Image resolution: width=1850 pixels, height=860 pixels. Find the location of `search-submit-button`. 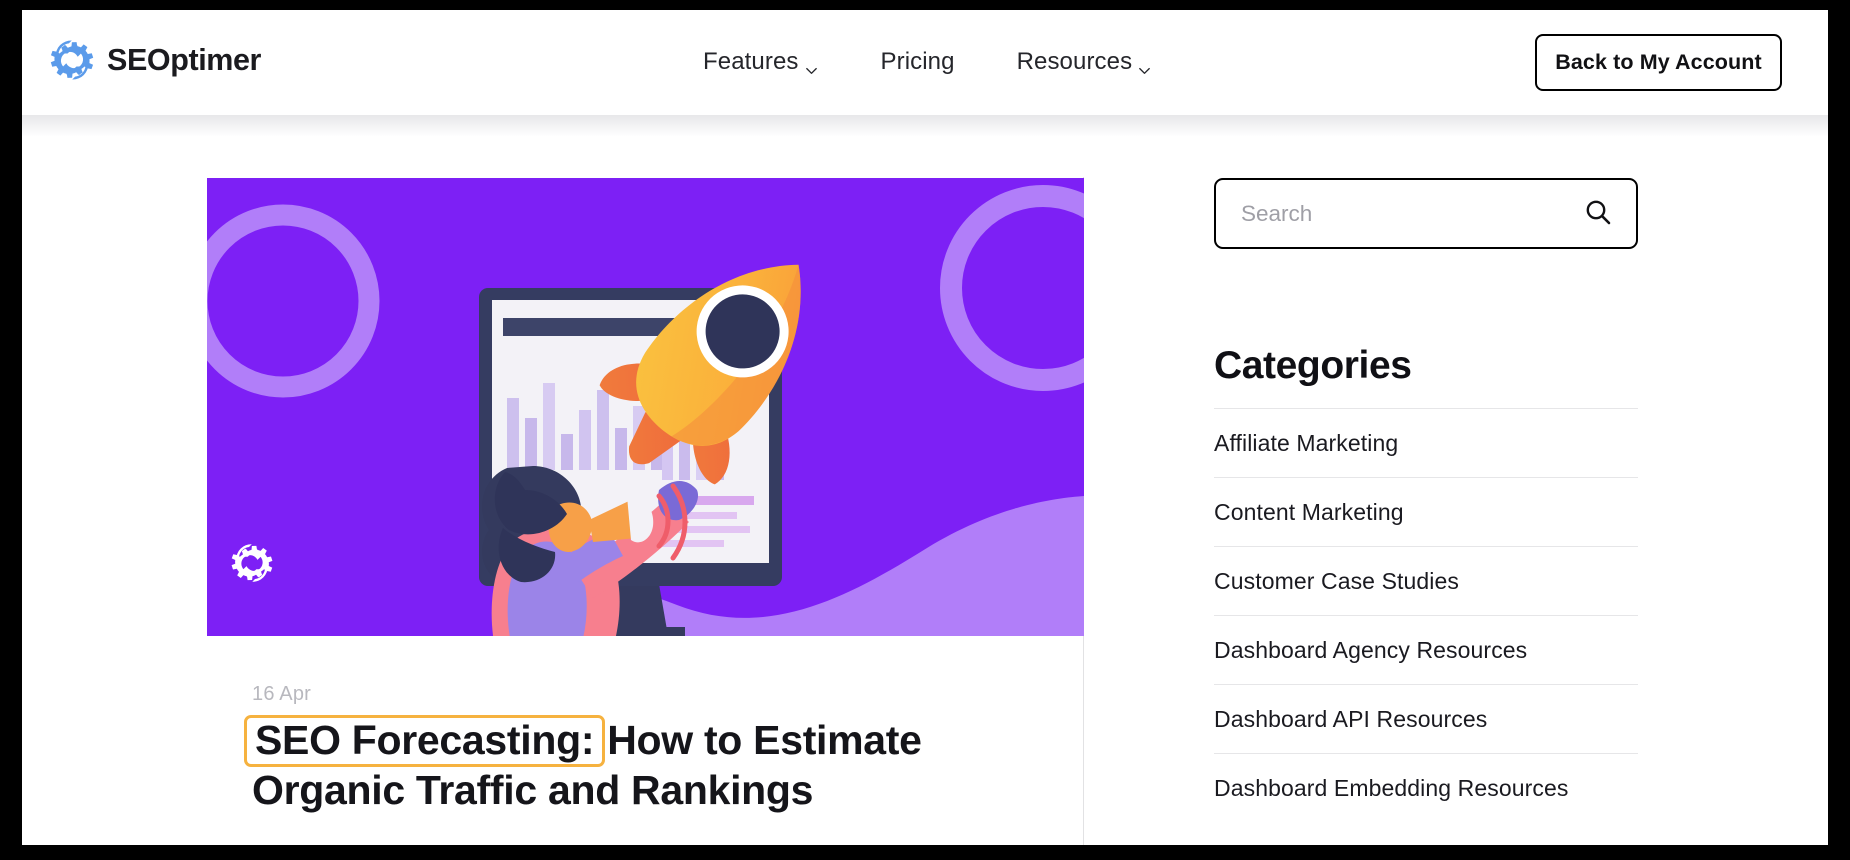

search-submit-button is located at coordinates (1609, 213).